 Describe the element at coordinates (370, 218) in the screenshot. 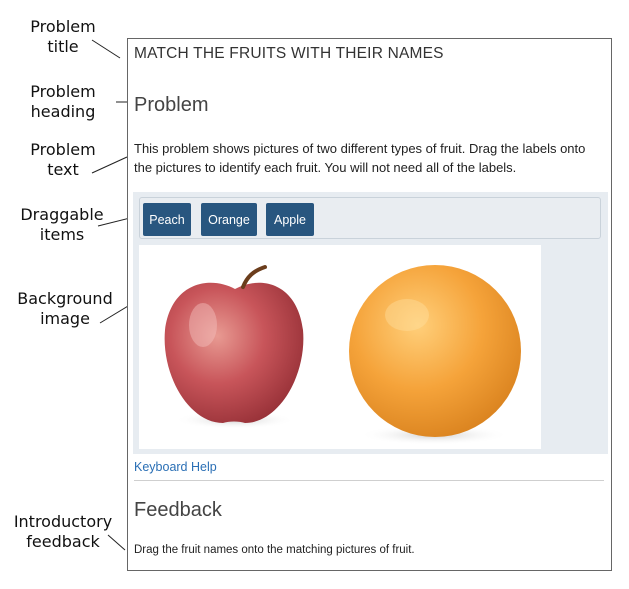

I see `draggable-items-tray: Peach Orange Apple` at that location.